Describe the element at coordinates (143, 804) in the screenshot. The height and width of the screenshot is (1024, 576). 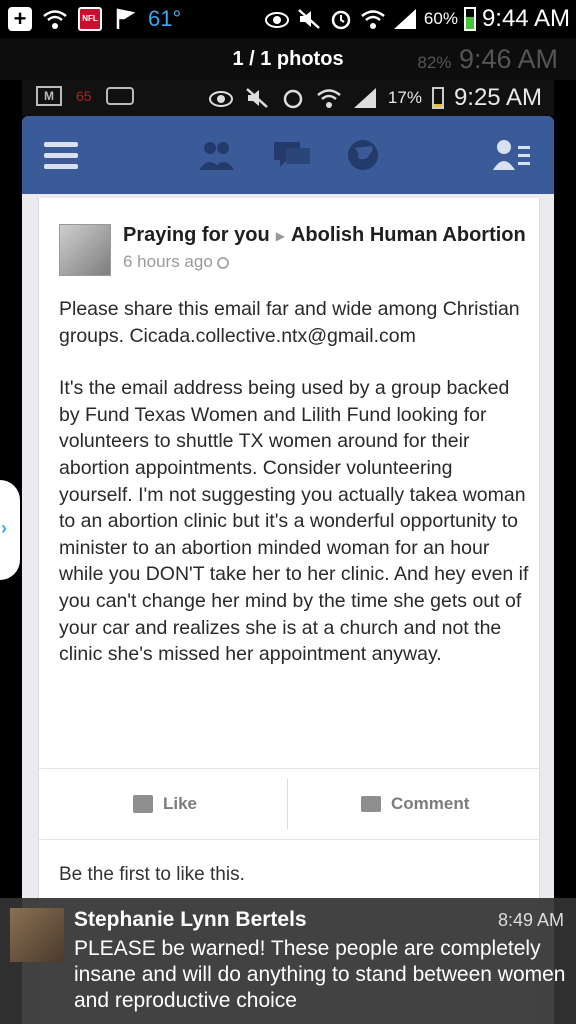
I see `thumbs-up-icon` at that location.